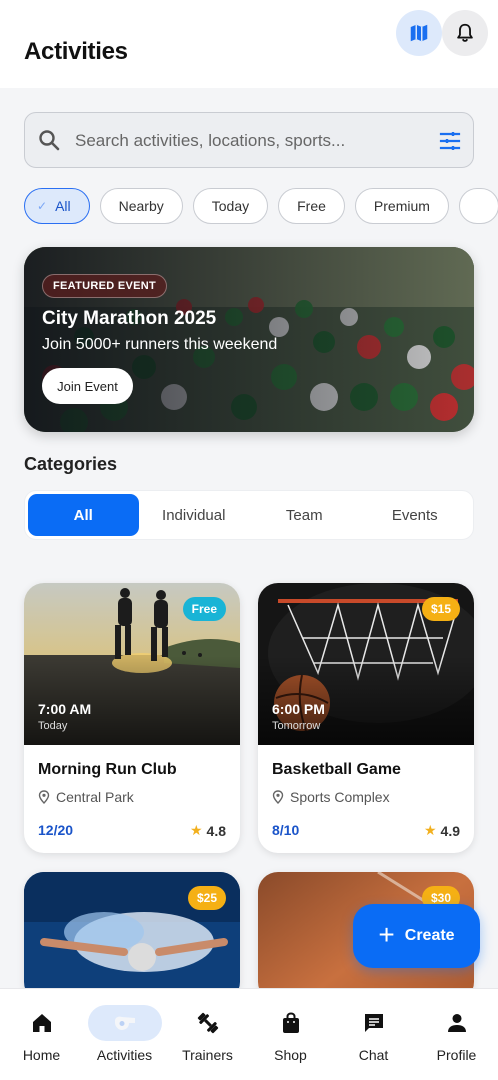 This screenshot has width=498, height=1080. What do you see at coordinates (429, 935) in the screenshot?
I see `create-label: Create` at bounding box center [429, 935].